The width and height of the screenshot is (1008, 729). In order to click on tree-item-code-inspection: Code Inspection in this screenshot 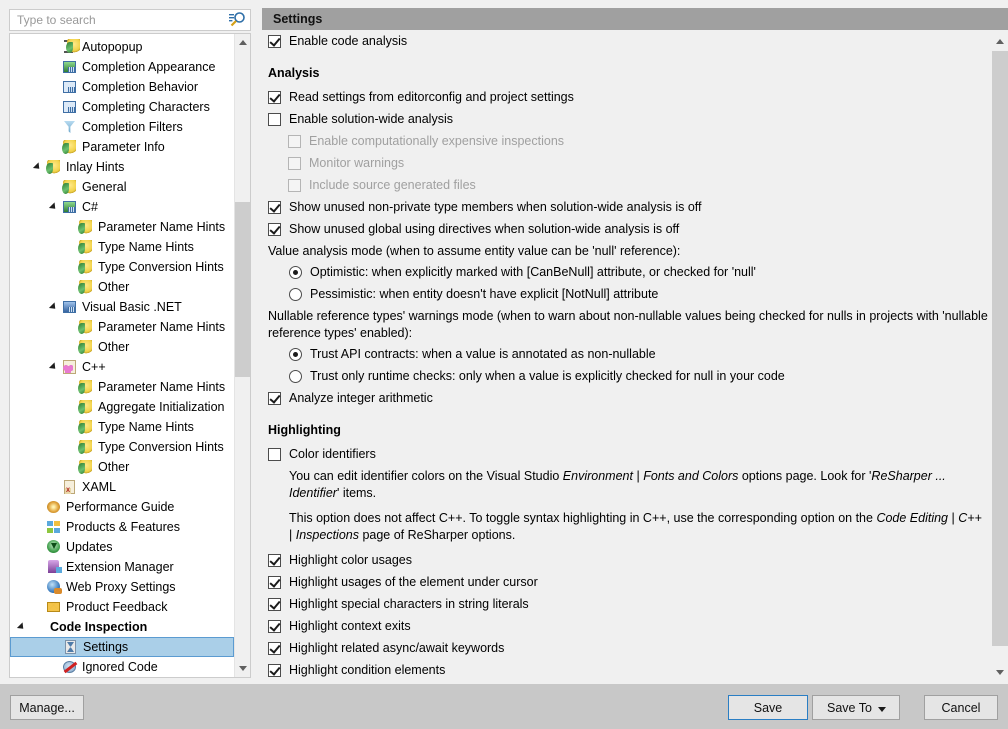, I will do `click(122, 627)`.